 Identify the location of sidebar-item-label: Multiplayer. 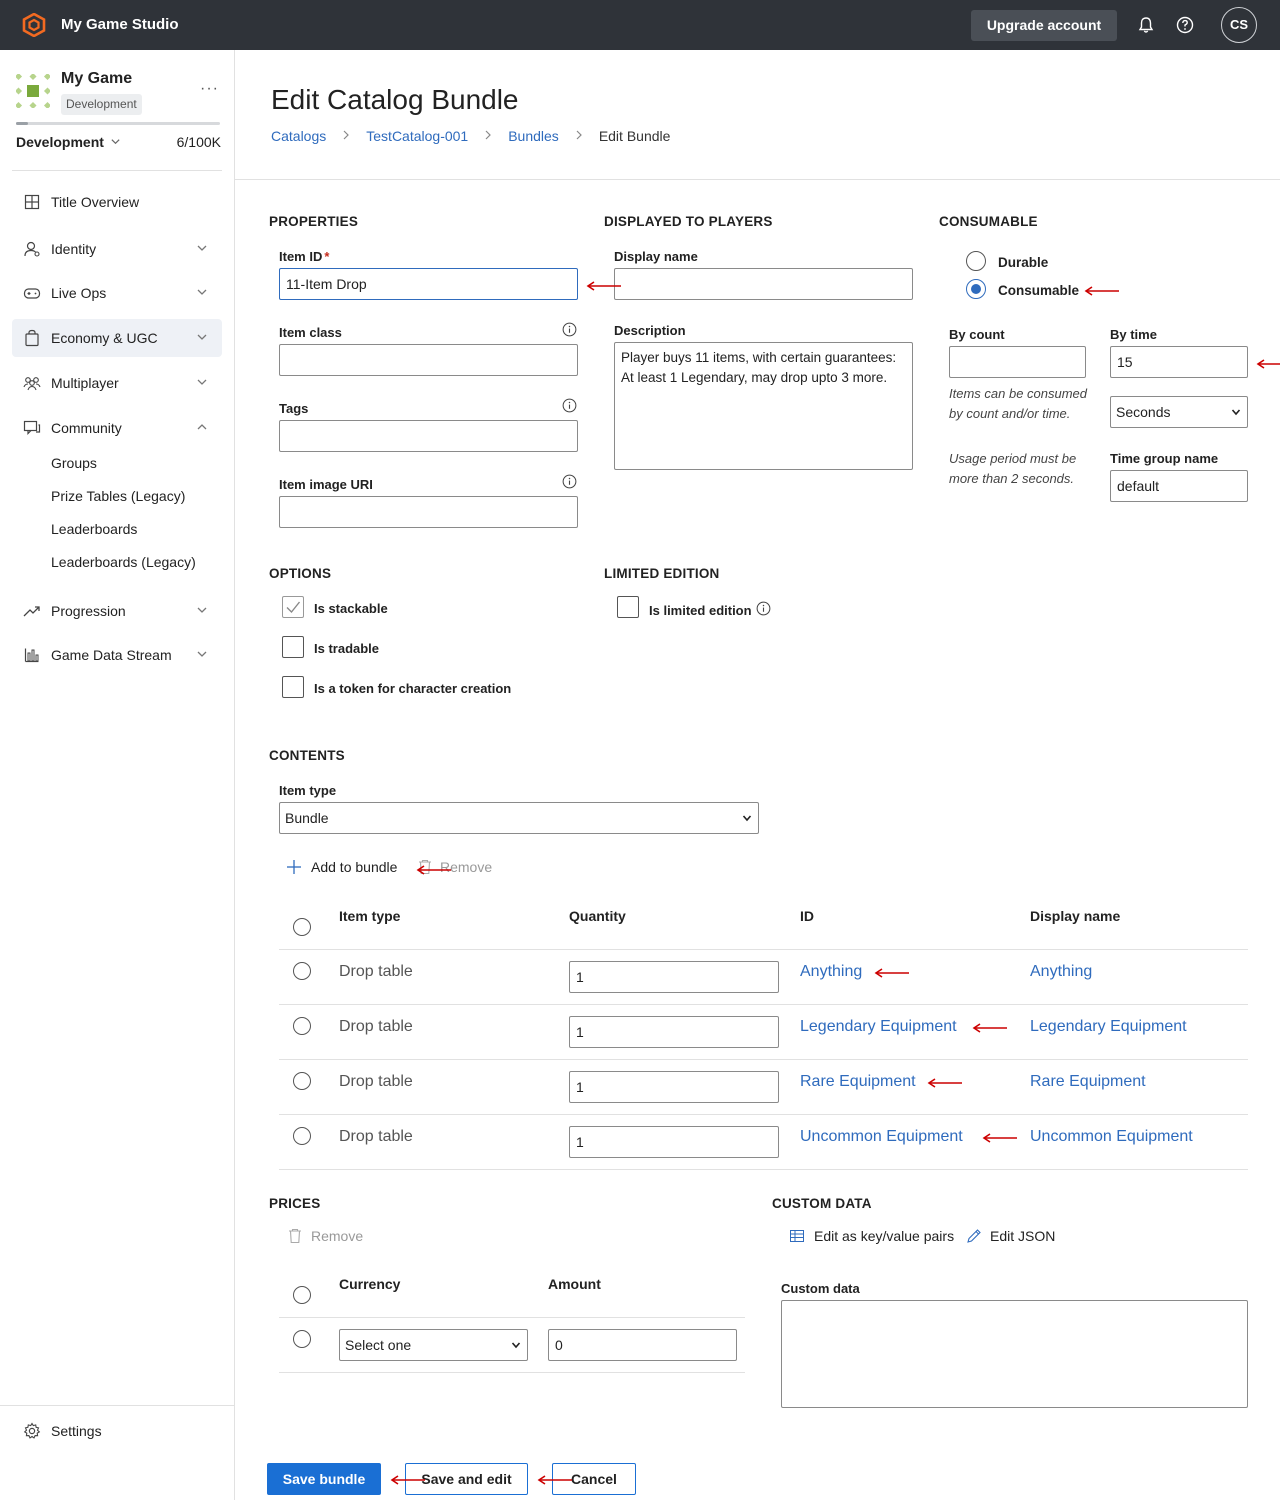
(85, 383).